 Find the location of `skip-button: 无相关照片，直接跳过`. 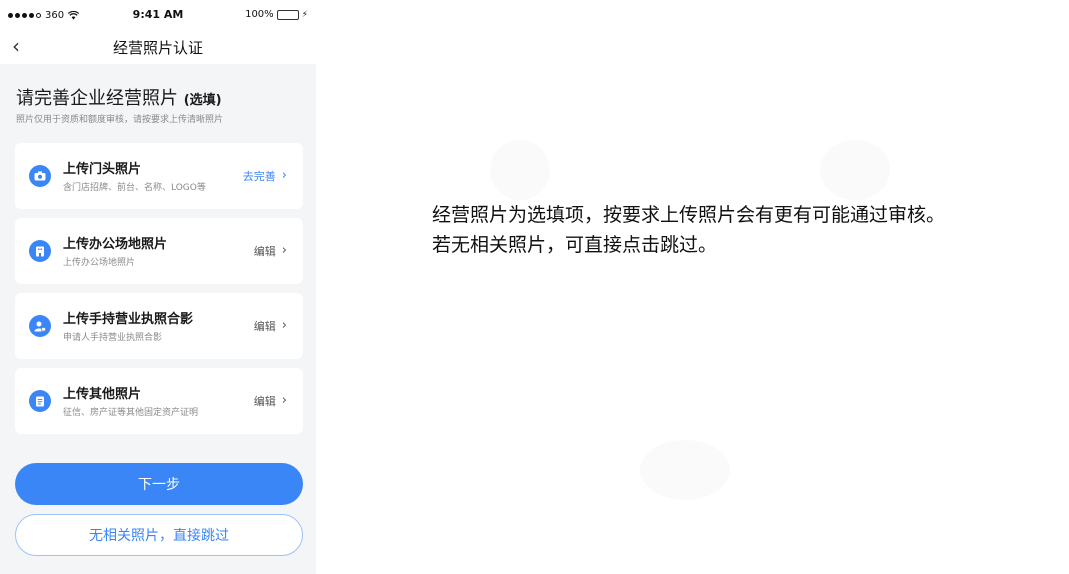

skip-button: 无相关照片，直接跳过 is located at coordinates (159, 535).